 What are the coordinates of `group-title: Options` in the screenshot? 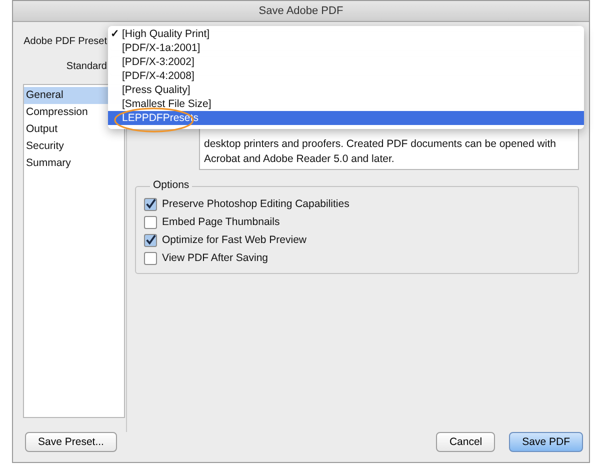 It's located at (171, 185).